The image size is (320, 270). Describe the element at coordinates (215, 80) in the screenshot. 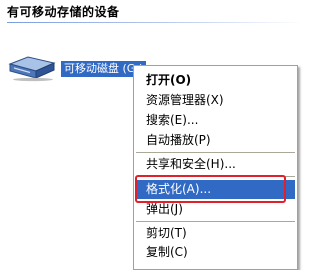

I see `menu-item-open: 打开(O)` at that location.